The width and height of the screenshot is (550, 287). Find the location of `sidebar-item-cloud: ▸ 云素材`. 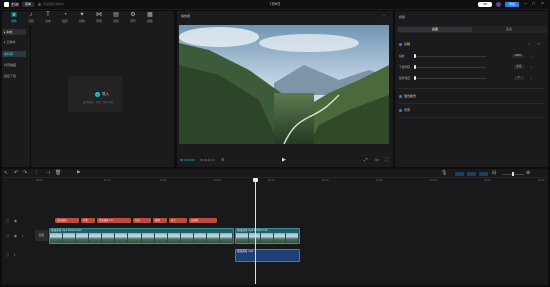

sidebar-item-cloud: ▸ 云素材 is located at coordinates (14, 42).